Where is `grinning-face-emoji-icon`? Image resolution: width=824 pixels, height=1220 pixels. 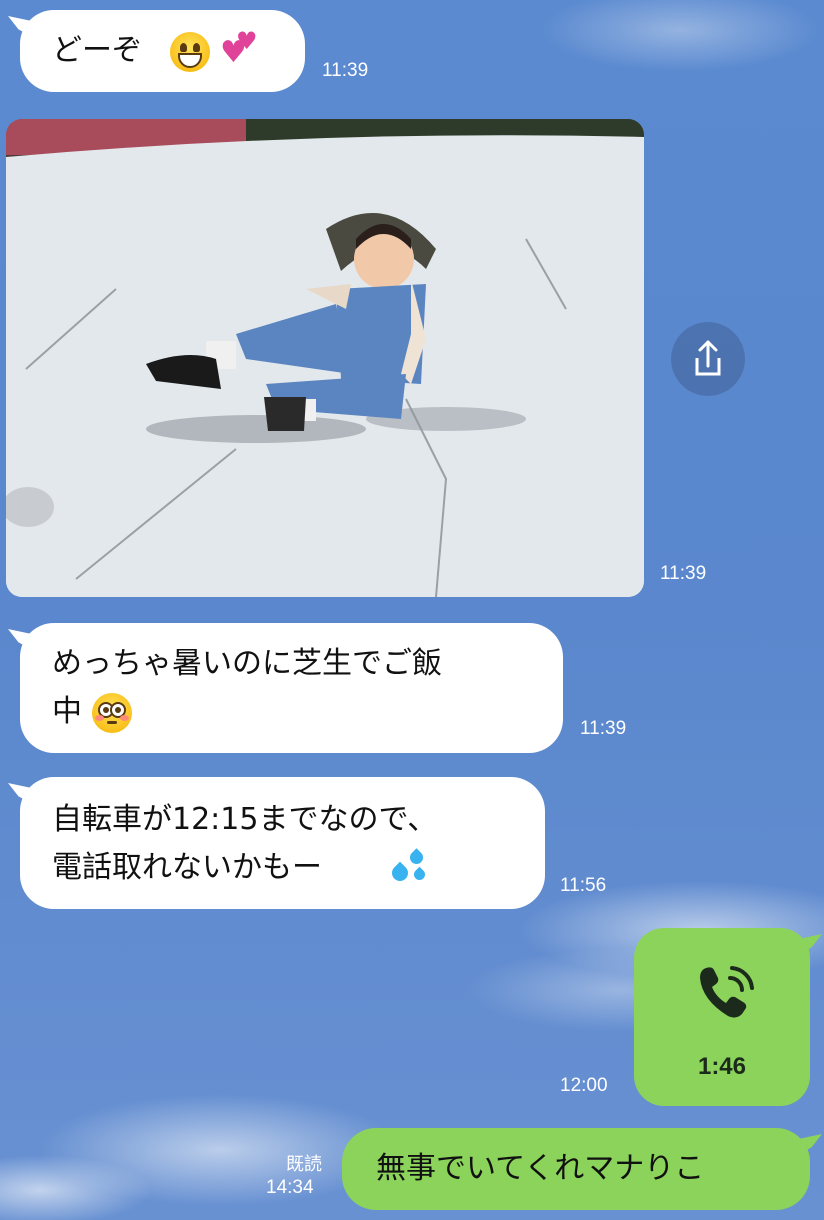
grinning-face-emoji-icon is located at coordinates (190, 52).